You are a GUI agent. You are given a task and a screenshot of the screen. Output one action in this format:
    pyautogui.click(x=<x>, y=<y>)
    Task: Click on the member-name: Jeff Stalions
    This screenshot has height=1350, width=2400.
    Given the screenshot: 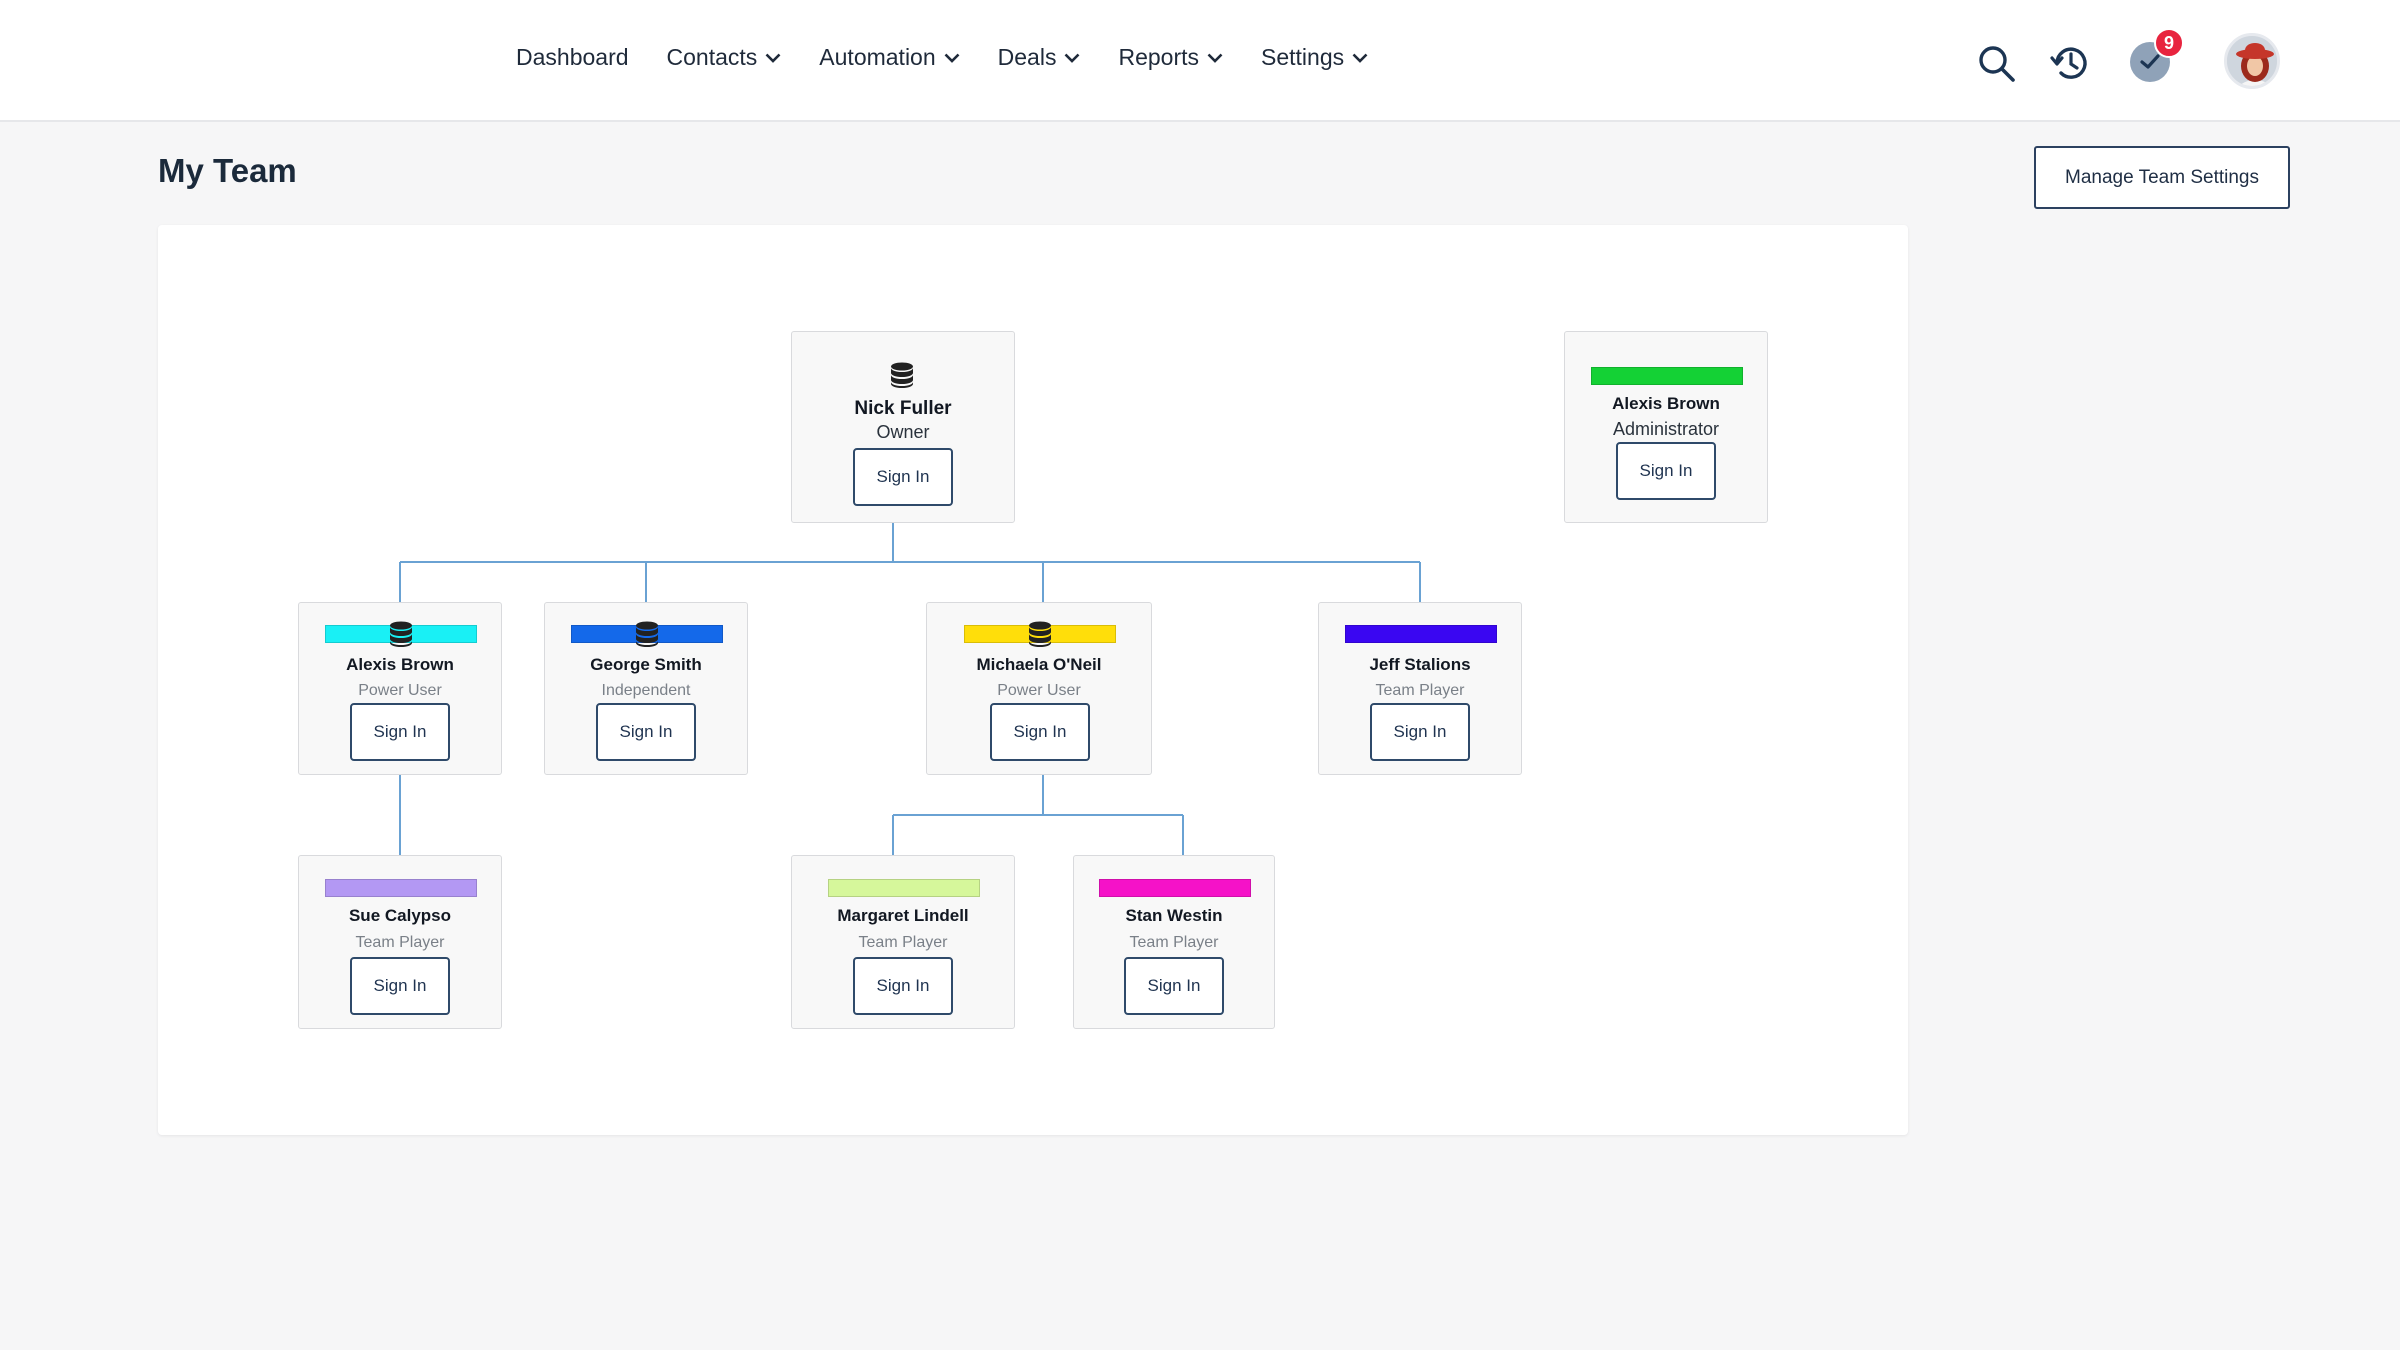 What is the action you would take?
    pyautogui.click(x=1420, y=664)
    